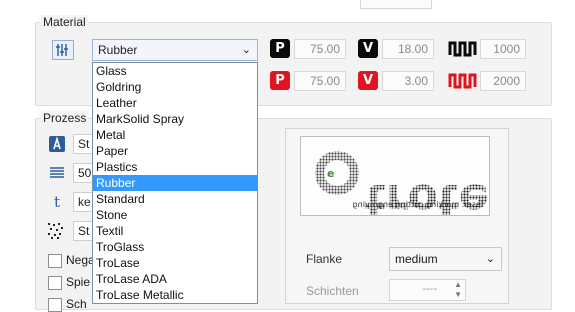  What do you see at coordinates (408, 81) in the screenshot?
I see `velocity-field-2: 3.00` at bounding box center [408, 81].